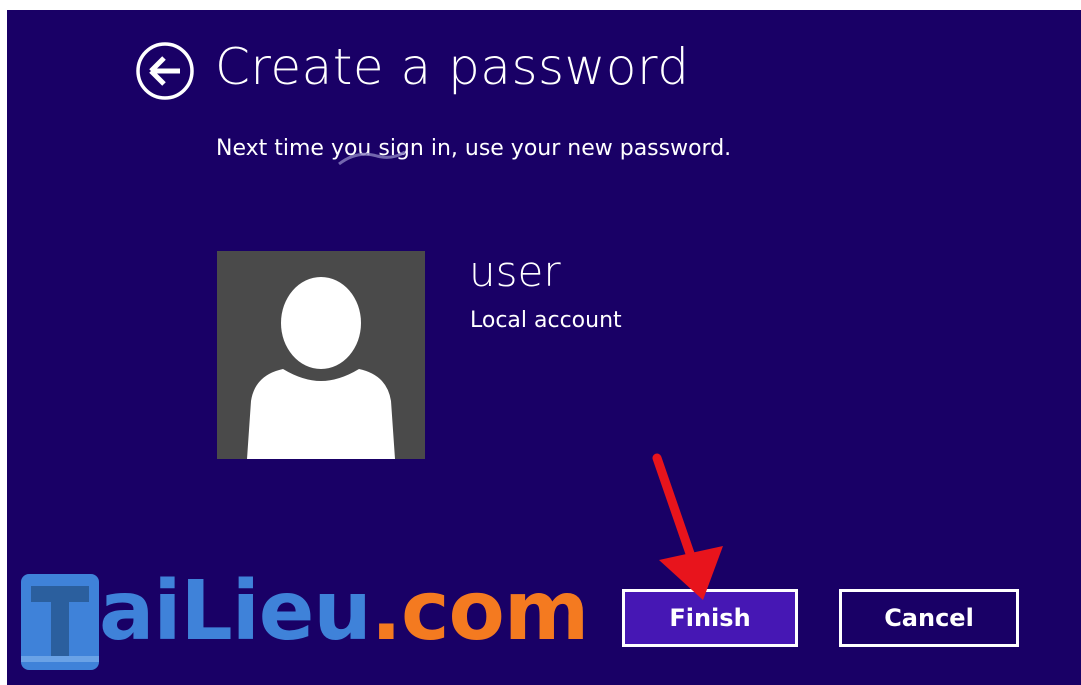  What do you see at coordinates (687, 526) in the screenshot?
I see `red-pointer-arrow-icon` at bounding box center [687, 526].